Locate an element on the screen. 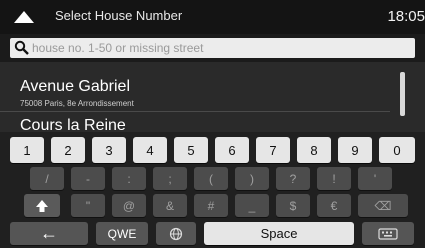 The height and width of the screenshot is (248, 425). back-key: ← is located at coordinates (49, 233).